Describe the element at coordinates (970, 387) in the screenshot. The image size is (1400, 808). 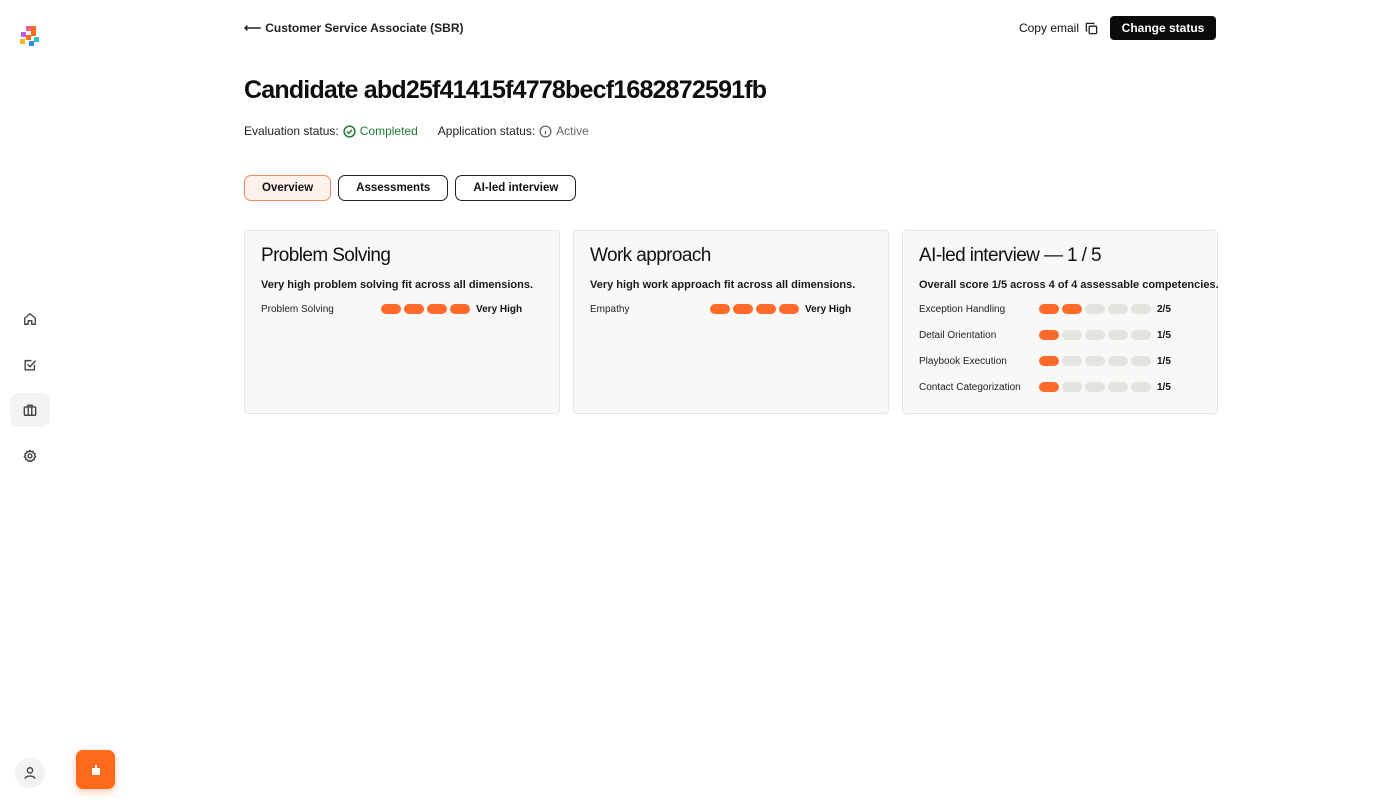
I see `score-row-label: Contact Categorization` at that location.